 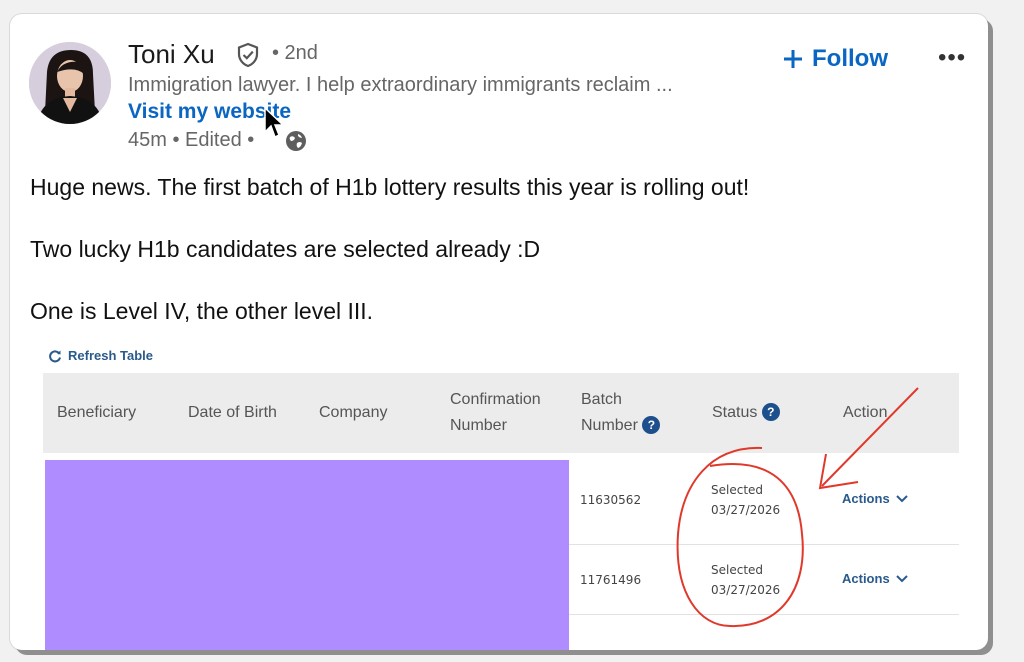 I want to click on header-action: Action, so click(x=865, y=412).